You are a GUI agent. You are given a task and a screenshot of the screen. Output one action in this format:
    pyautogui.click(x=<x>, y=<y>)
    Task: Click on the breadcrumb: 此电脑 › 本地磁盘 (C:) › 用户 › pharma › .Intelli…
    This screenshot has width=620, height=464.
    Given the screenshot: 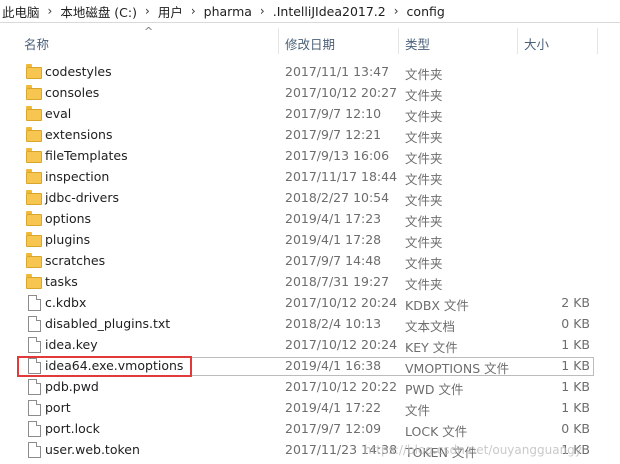 What is the action you would take?
    pyautogui.click(x=310, y=11)
    